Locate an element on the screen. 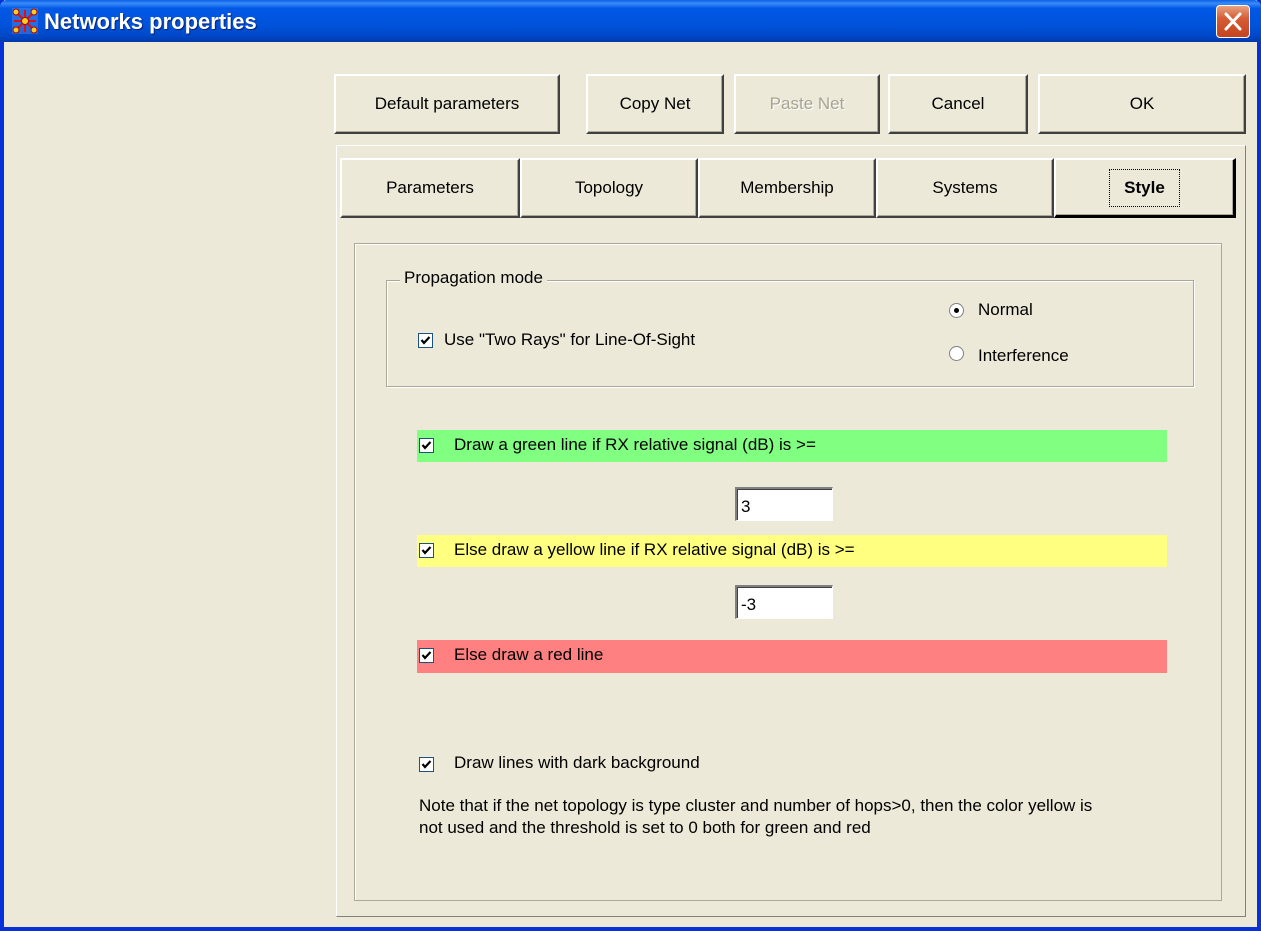  two-rays-checkbox is located at coordinates (425, 340).